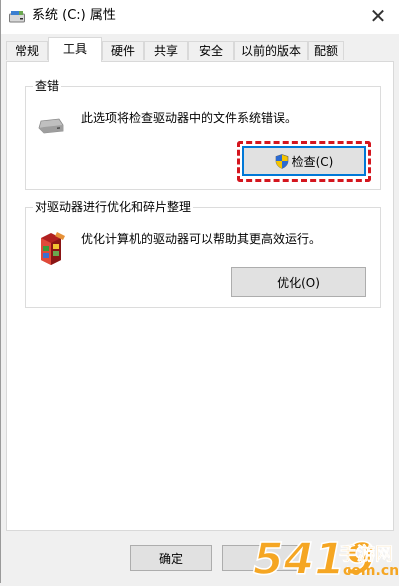 This screenshot has width=399, height=586. I want to click on optimize-button: 优化(O), so click(298, 282).